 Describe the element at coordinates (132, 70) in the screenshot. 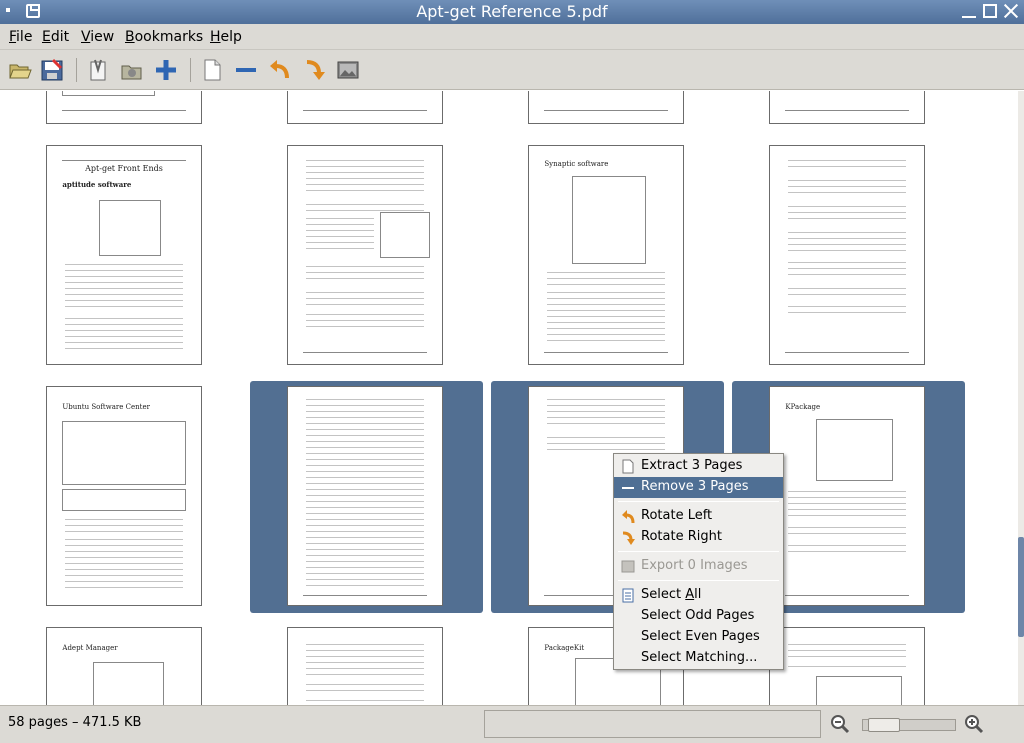

I see `import-icon` at that location.